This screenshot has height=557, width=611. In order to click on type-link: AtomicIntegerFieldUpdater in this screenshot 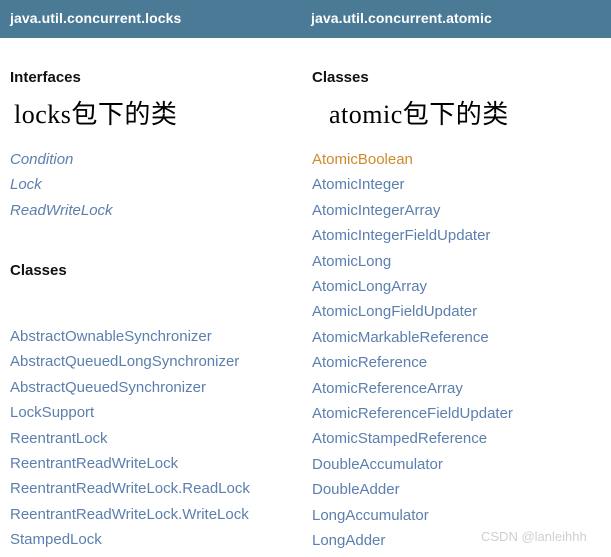, I will do `click(412, 235)`.